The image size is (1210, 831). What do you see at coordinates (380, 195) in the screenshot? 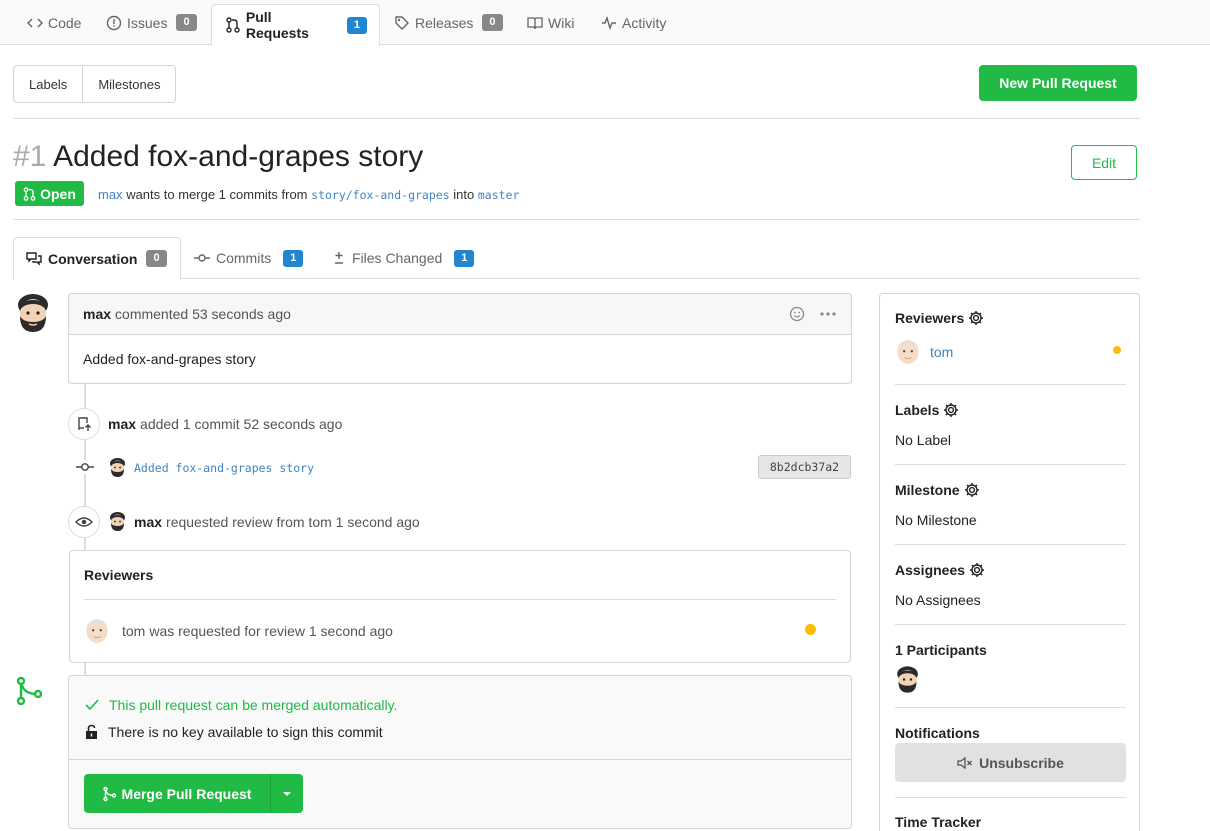
I see `head-branch-link: story/fox-and-grapes` at bounding box center [380, 195].